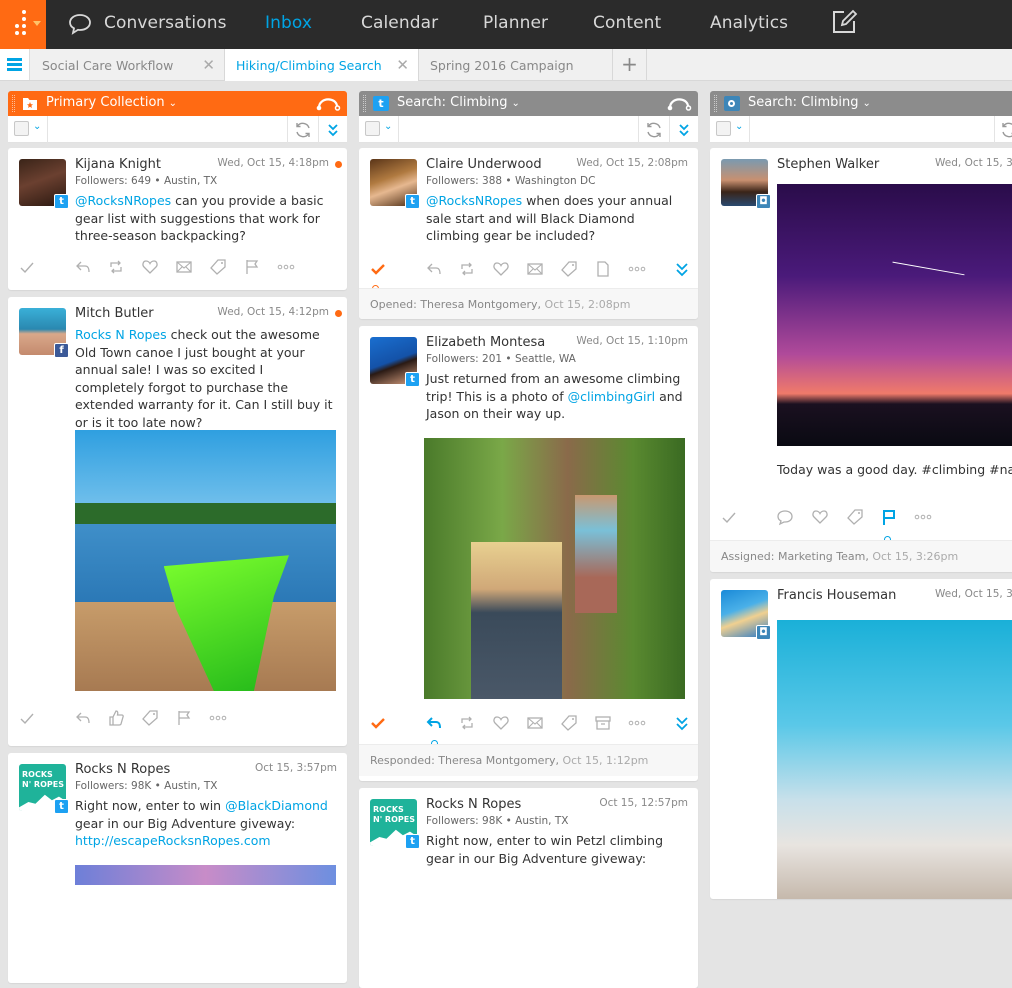 Image resolution: width=1012 pixels, height=988 pixels. Describe the element at coordinates (484, 164) in the screenshot. I see `author-name: Claire Underwood` at that location.